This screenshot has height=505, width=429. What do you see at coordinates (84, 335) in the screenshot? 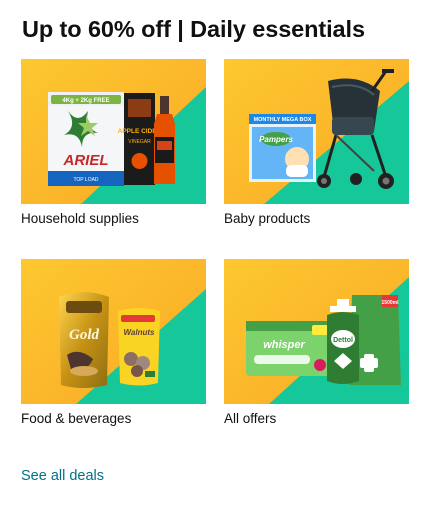
I see `svg-text: Gold` at bounding box center [84, 335].